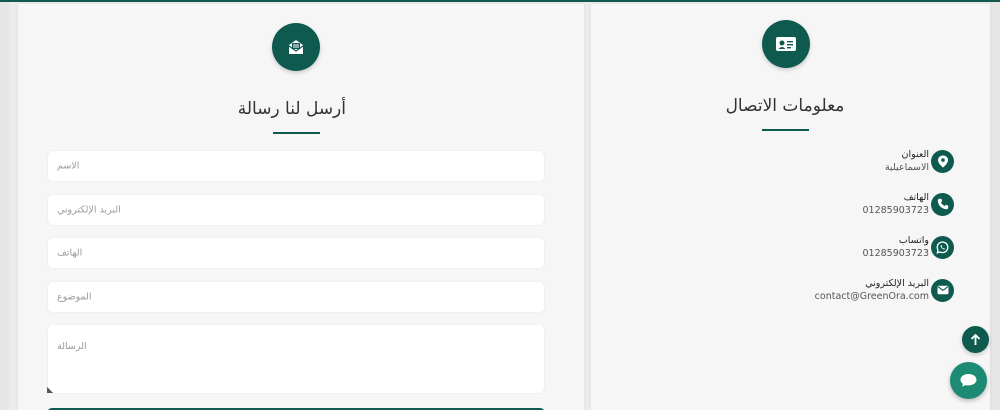  I want to click on id-card-icon, so click(786, 44).